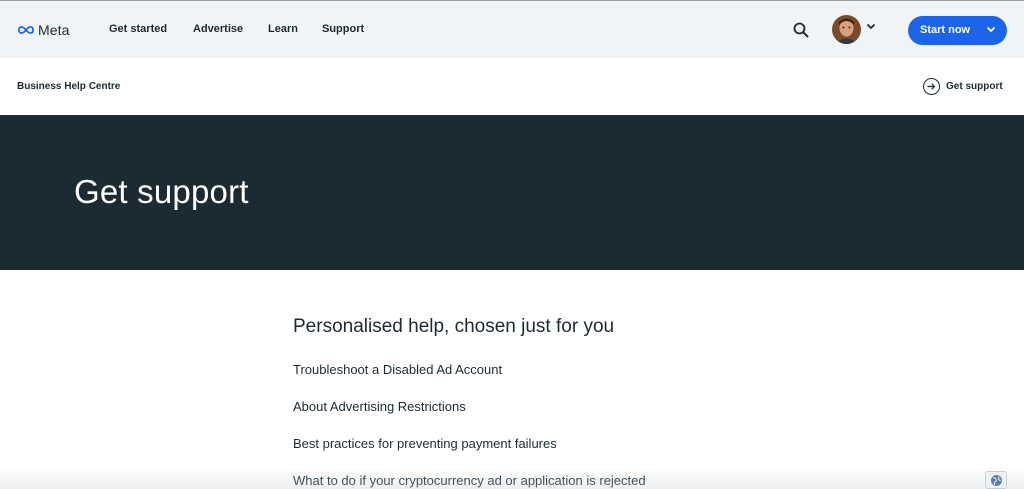 The width and height of the screenshot is (1024, 489). I want to click on nav-learn: Learn, so click(283, 29).